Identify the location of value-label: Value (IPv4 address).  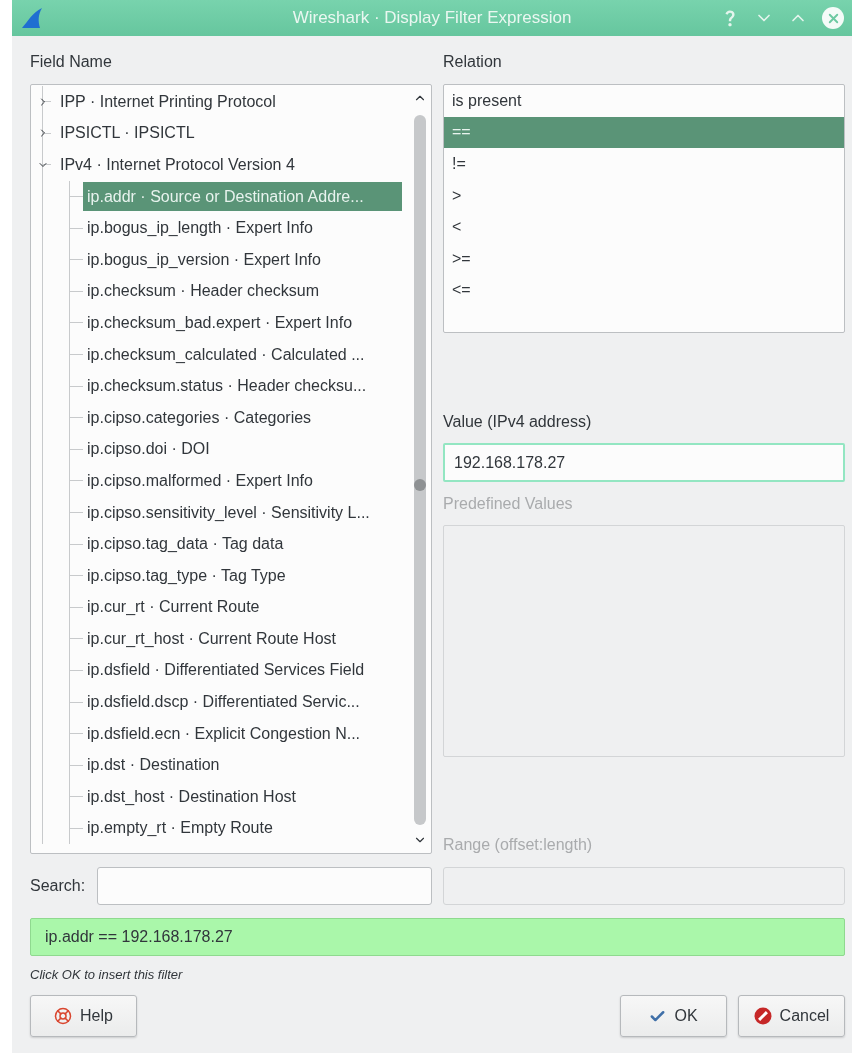
(518, 422).